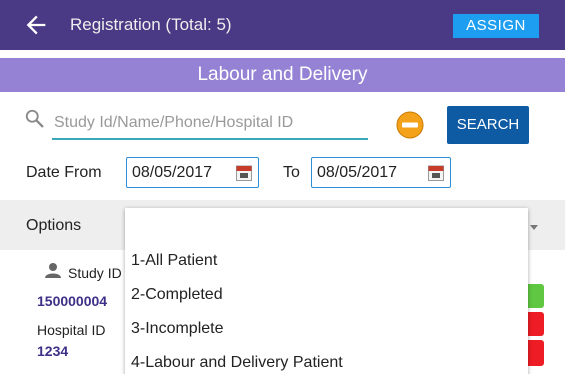 The image size is (565, 374). What do you see at coordinates (95, 273) in the screenshot?
I see `study-id-label: Study ID` at bounding box center [95, 273].